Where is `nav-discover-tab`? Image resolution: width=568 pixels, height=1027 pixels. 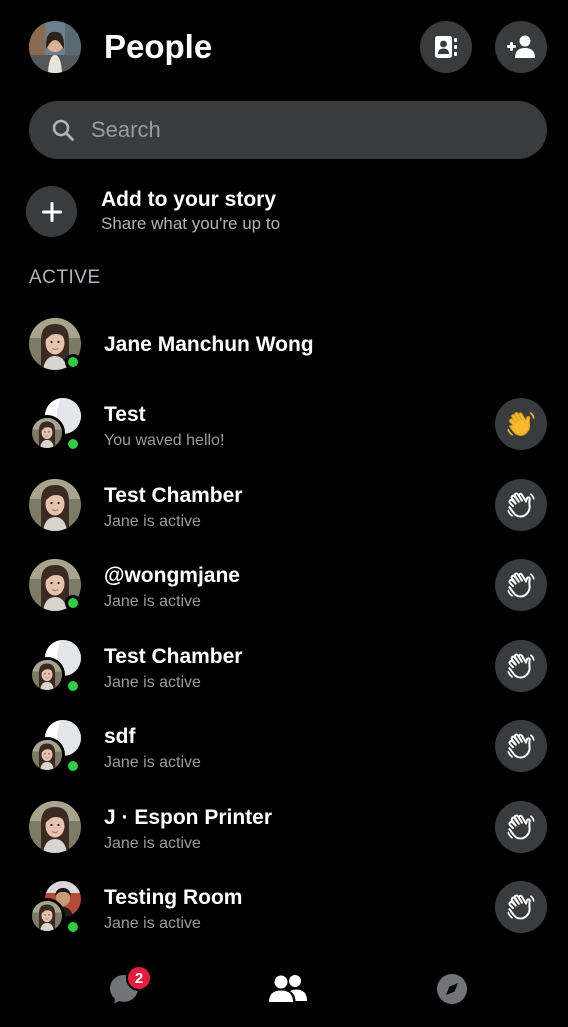
nav-discover-tab is located at coordinates (452, 989).